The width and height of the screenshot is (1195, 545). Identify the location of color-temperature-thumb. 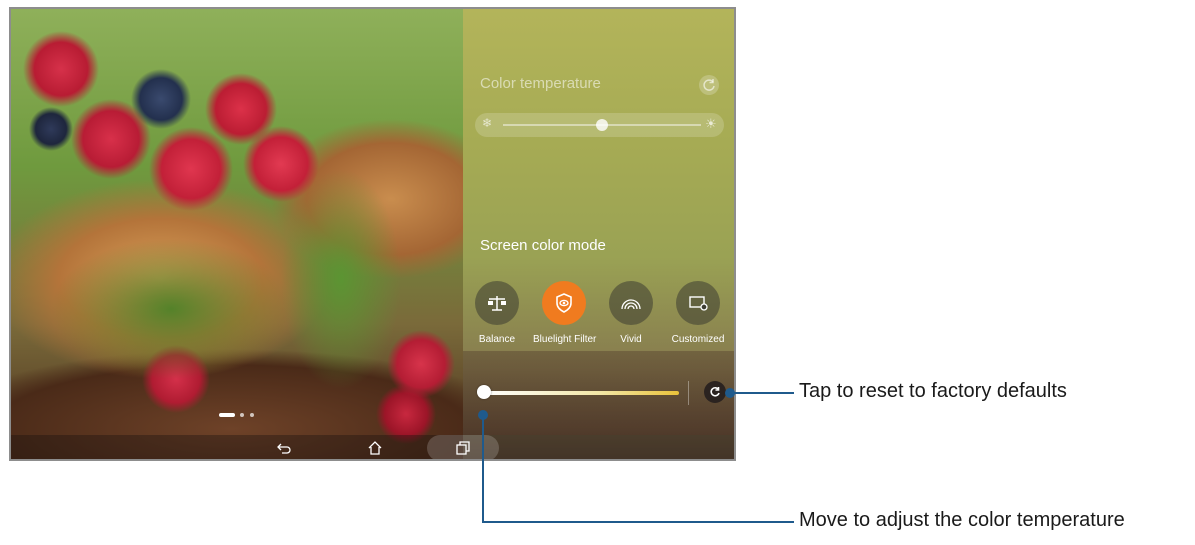
(602, 125).